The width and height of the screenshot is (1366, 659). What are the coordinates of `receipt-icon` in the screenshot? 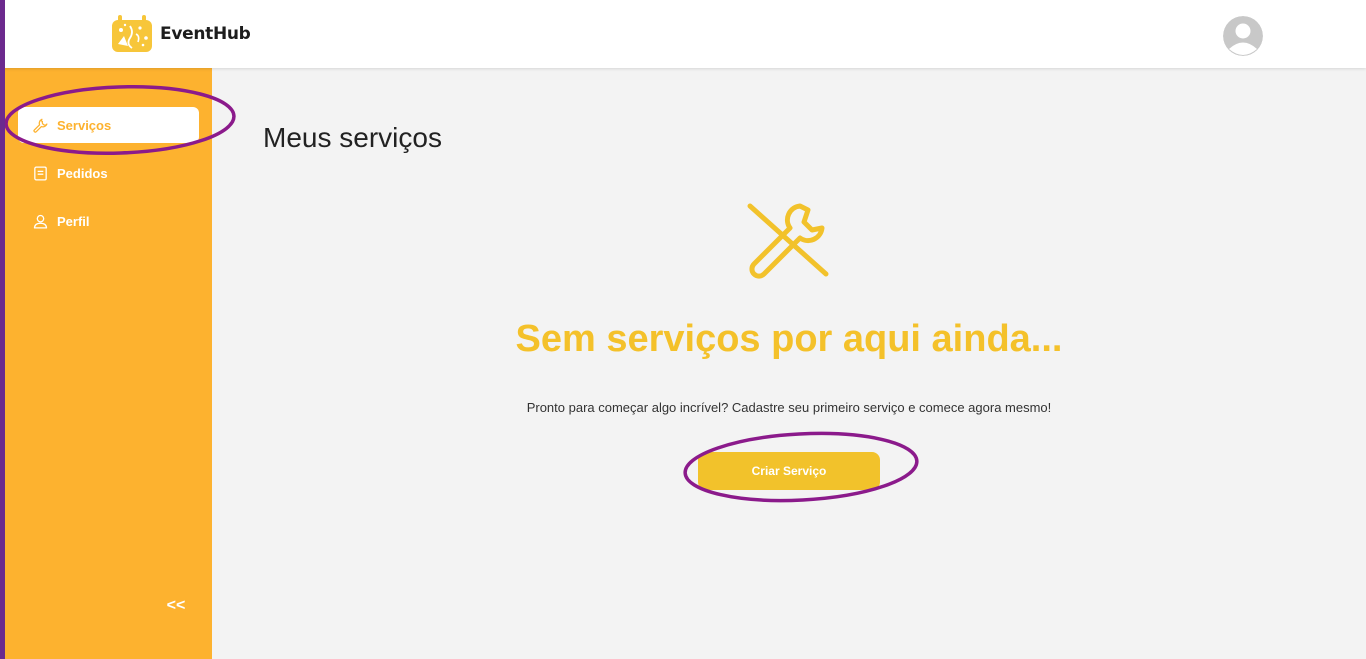 It's located at (40, 173).